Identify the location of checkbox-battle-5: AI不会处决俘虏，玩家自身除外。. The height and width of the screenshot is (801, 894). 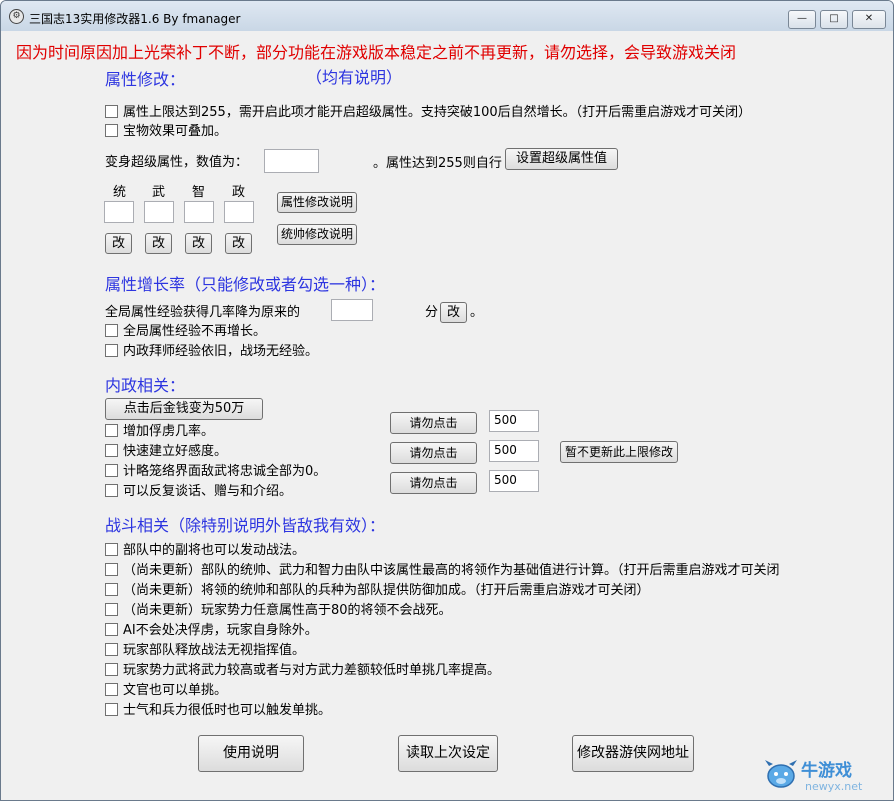
(211, 631).